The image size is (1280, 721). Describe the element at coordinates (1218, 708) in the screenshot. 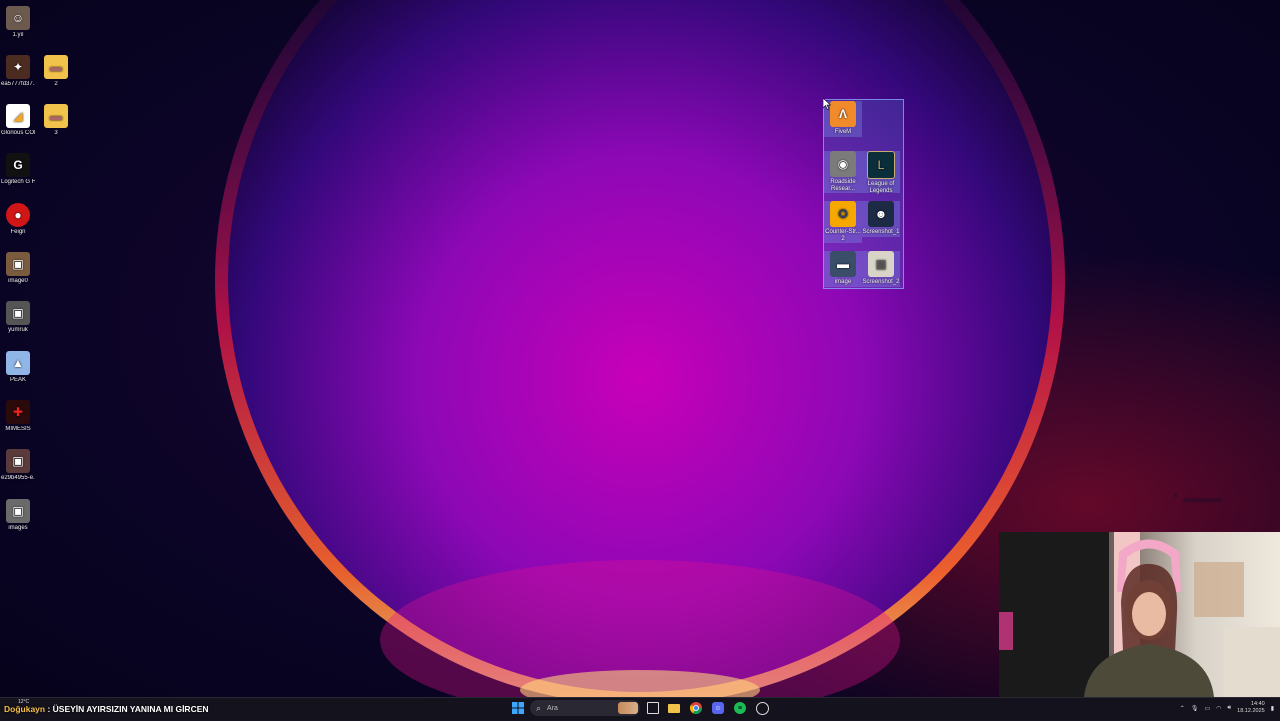

I see `wifi-icon: ◠` at that location.